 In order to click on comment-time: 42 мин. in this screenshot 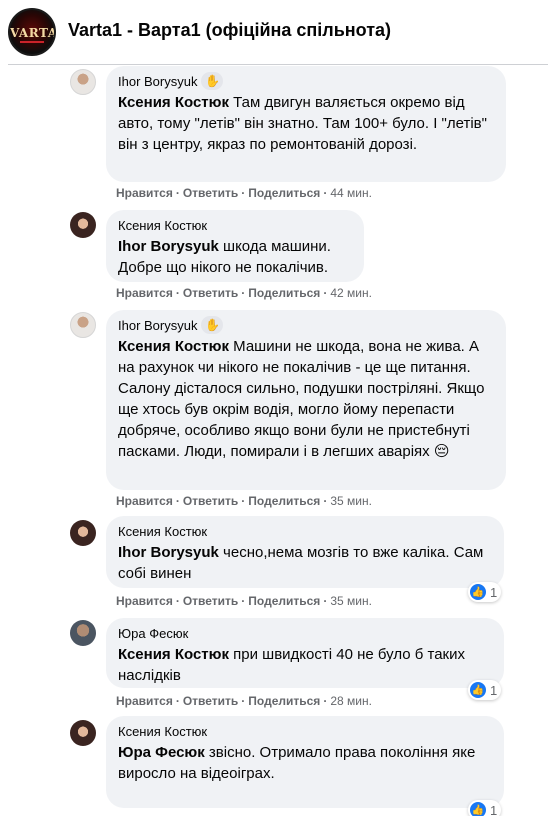, I will do `click(351, 293)`.